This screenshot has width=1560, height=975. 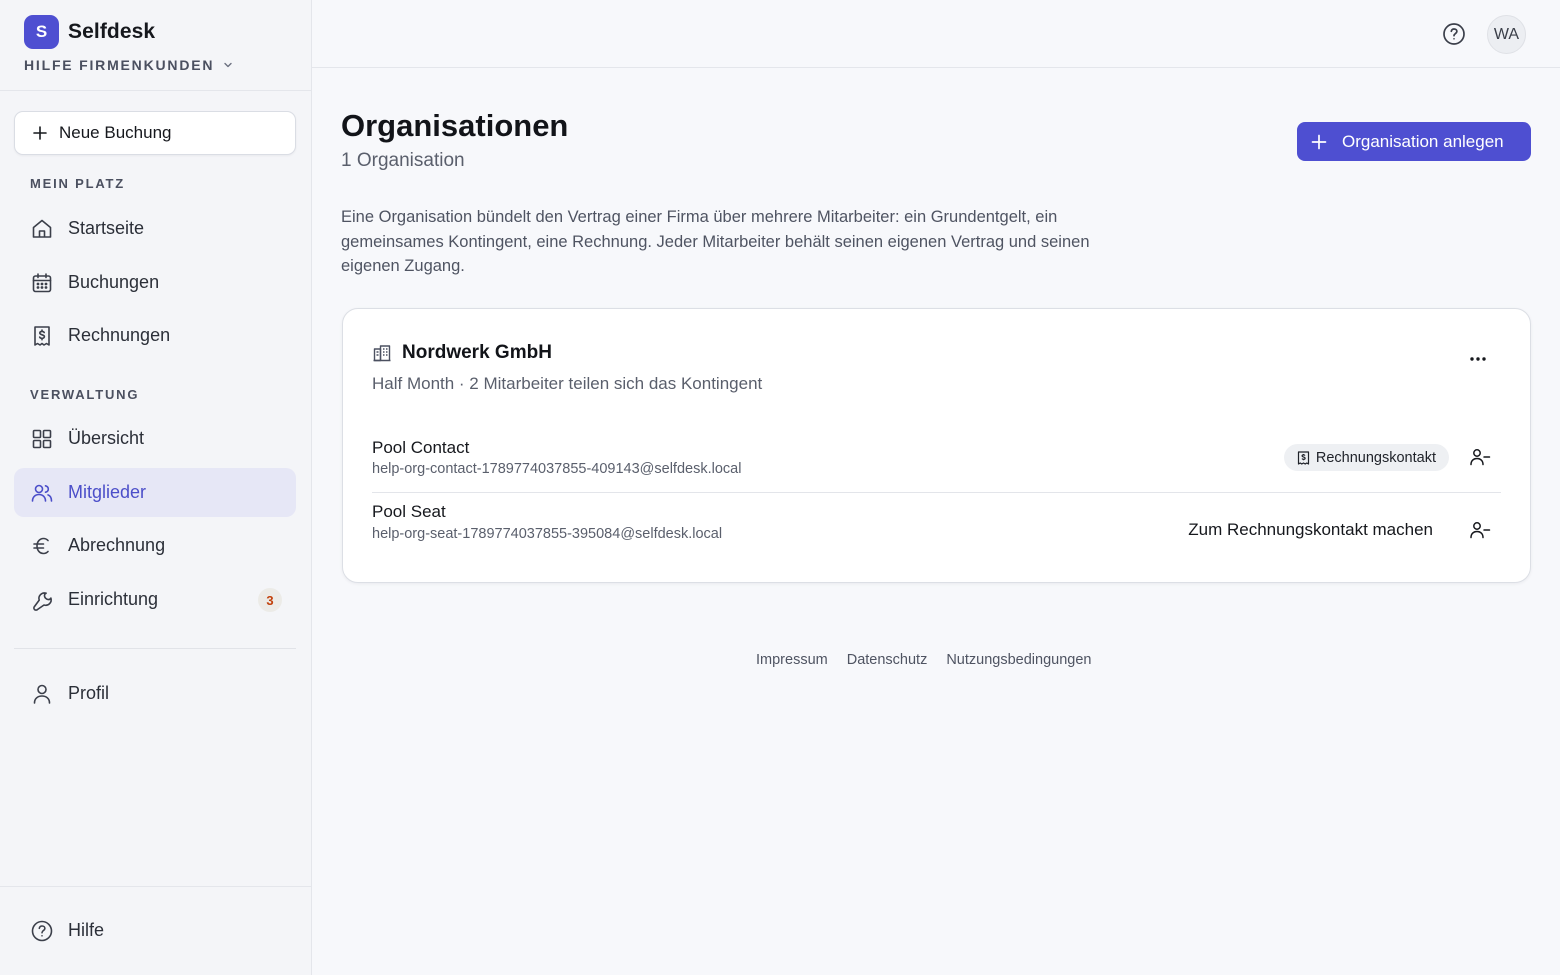 I want to click on sidebar-item-startseite: Startseite, so click(x=155, y=228).